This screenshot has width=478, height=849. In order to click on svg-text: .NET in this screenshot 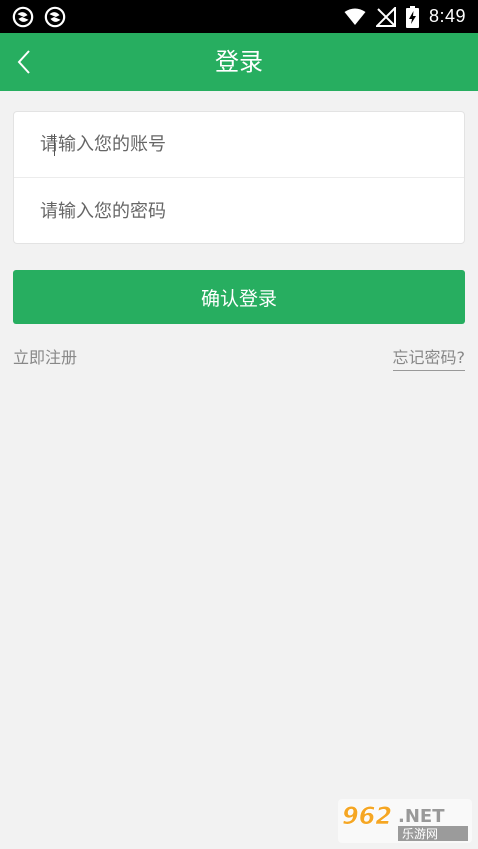, I will do `click(421, 816)`.